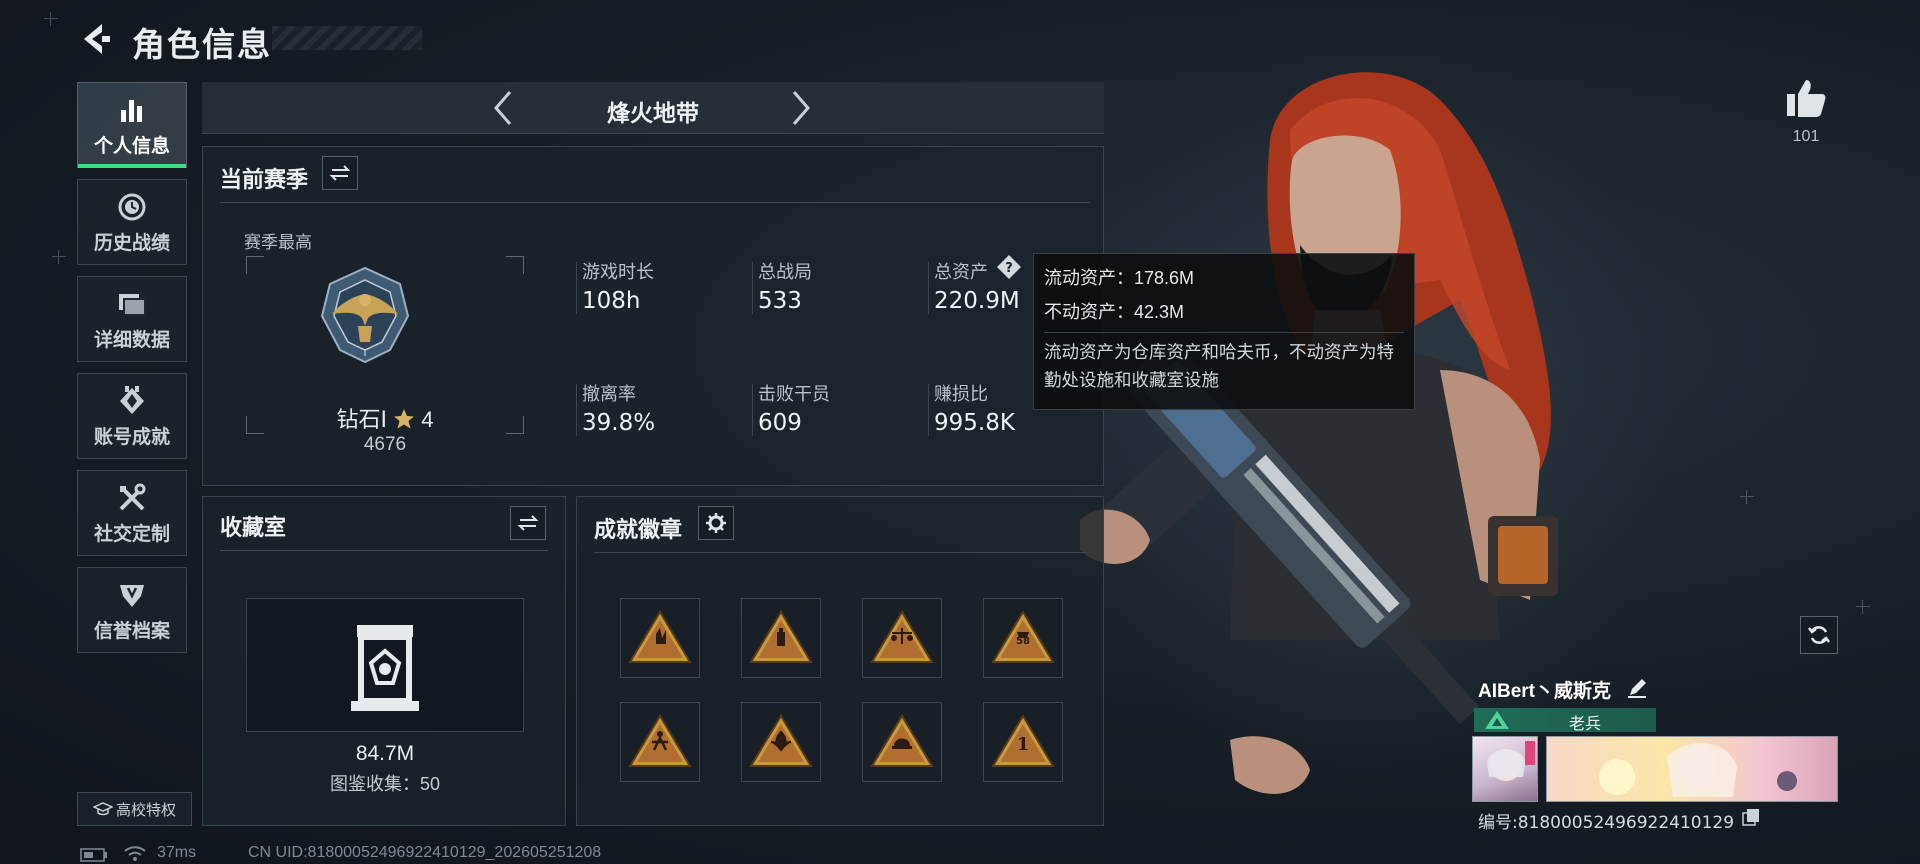 The image size is (1920, 864). I want to click on stat-label-total-matches: 总战局, so click(785, 272).